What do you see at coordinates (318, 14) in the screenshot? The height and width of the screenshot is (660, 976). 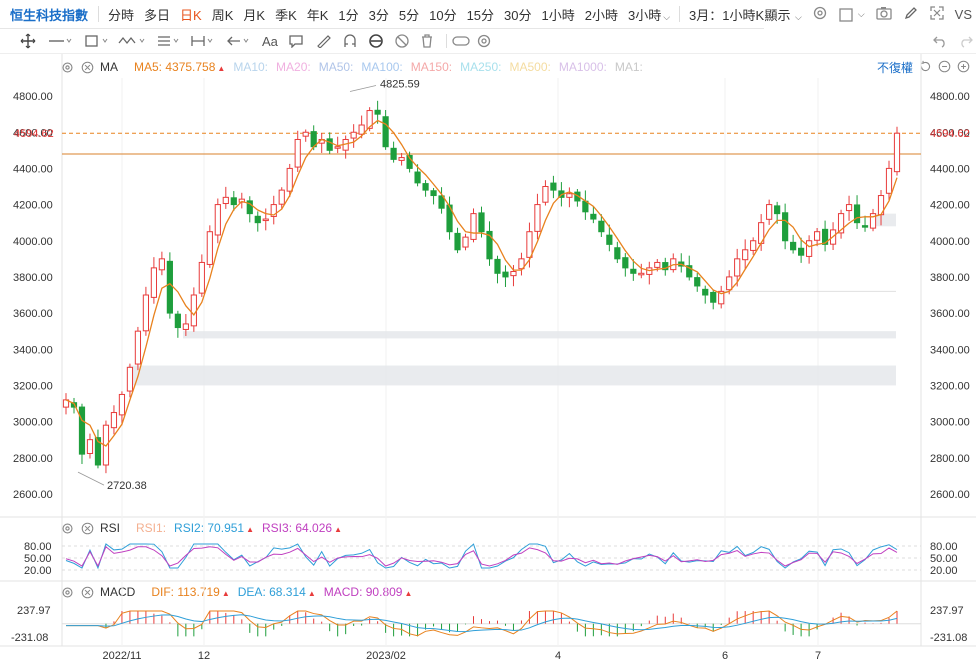 I see `timeframe-tab: 年K` at bounding box center [318, 14].